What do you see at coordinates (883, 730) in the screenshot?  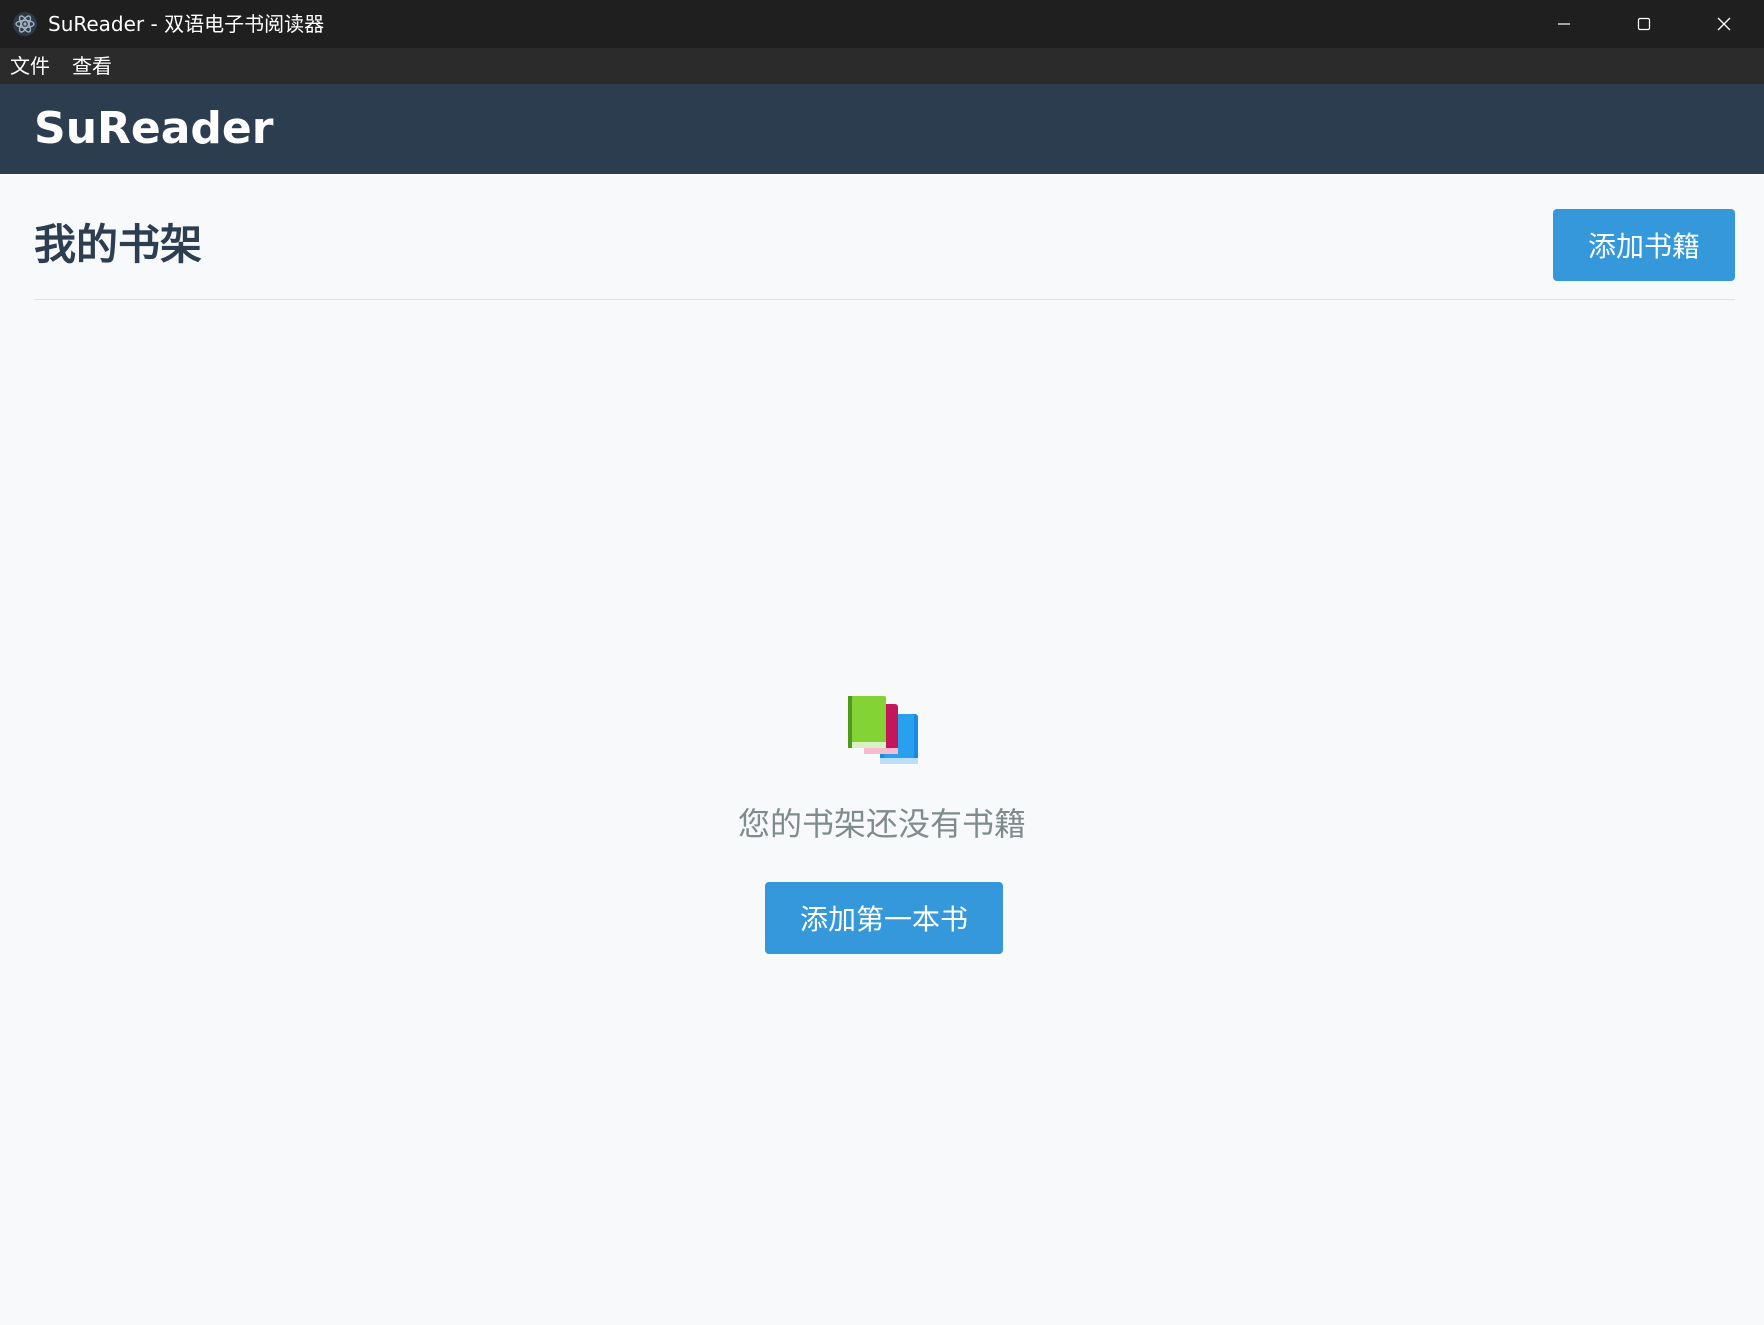 I see `books-icon` at bounding box center [883, 730].